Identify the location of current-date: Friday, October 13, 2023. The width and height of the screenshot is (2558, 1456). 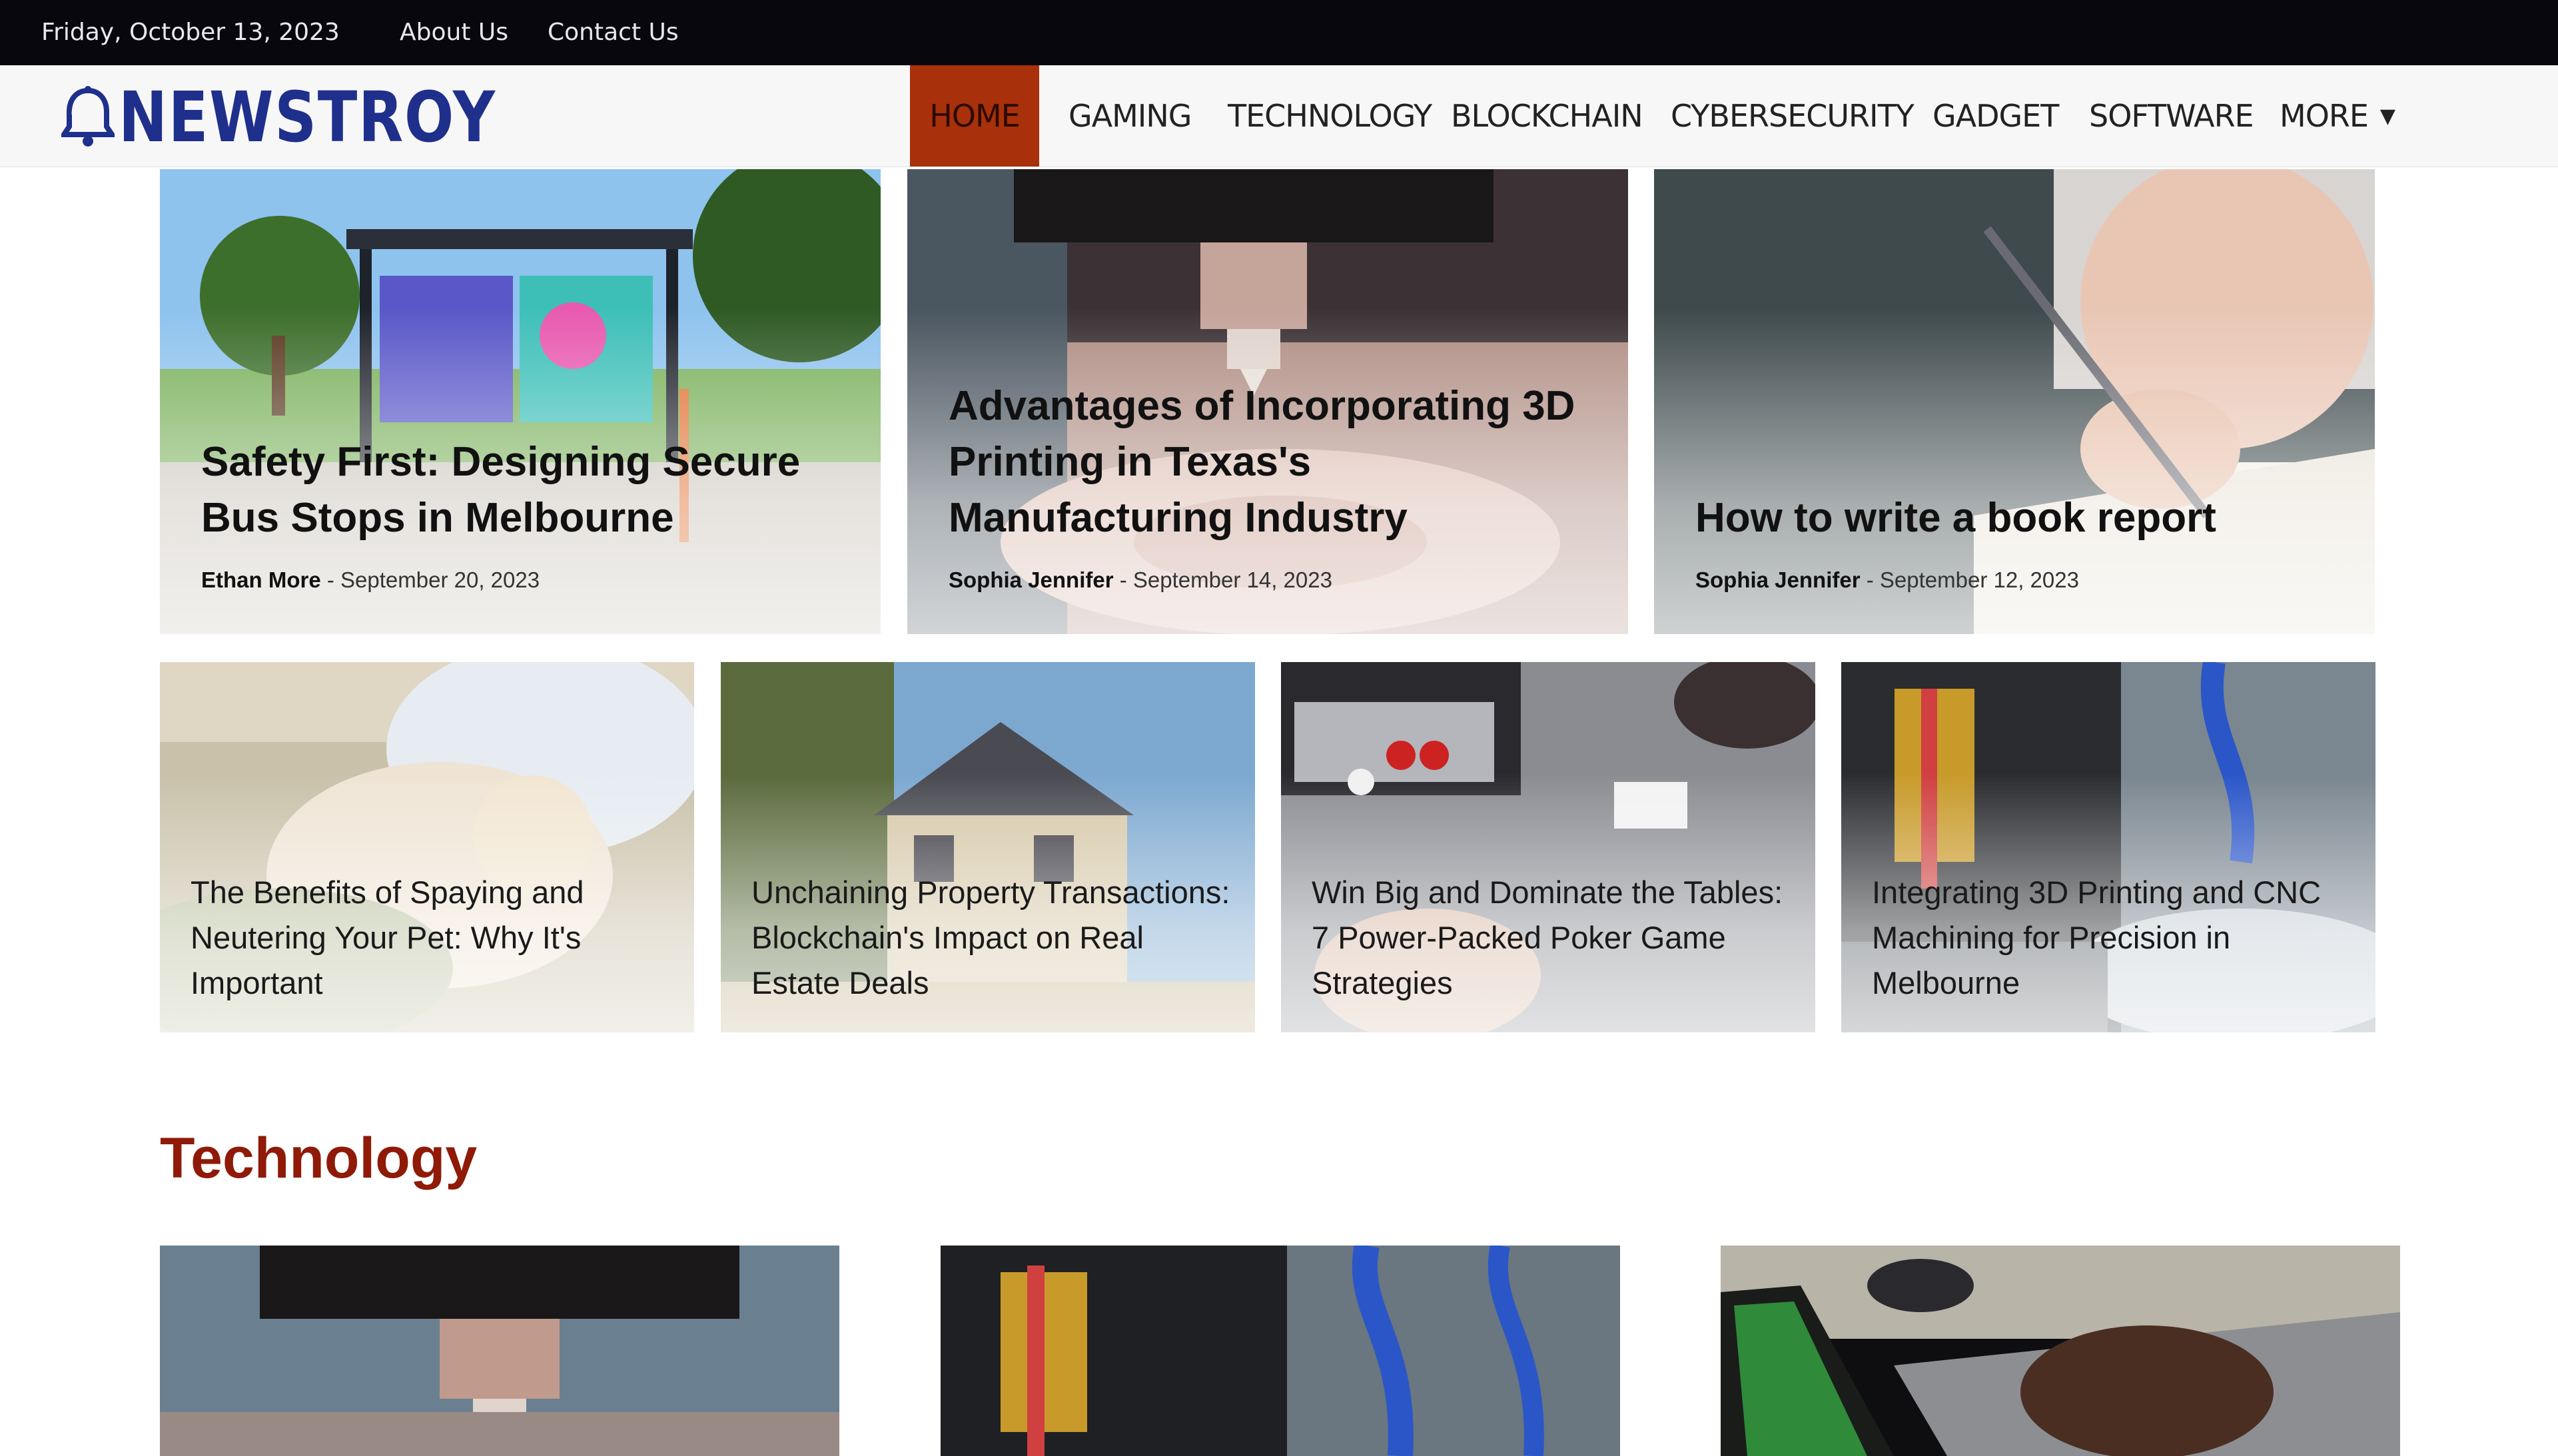
(190, 32).